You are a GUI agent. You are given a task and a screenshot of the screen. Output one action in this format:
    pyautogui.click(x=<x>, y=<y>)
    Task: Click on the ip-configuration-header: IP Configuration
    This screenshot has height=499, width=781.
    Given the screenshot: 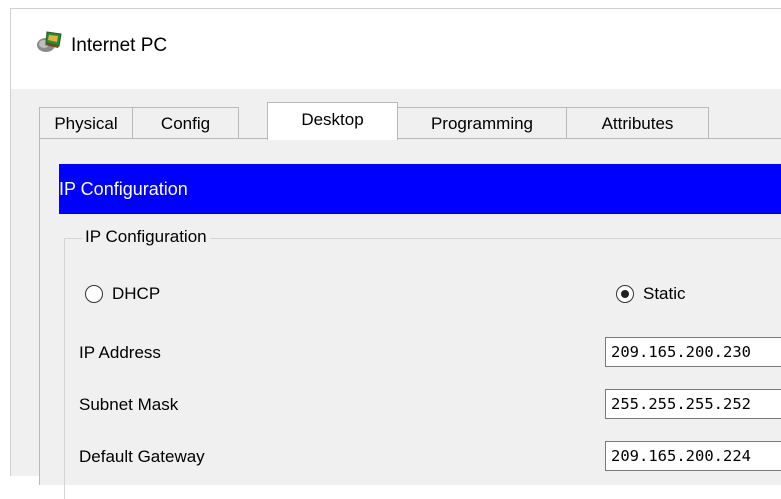 What is the action you would take?
    pyautogui.click(x=420, y=189)
    